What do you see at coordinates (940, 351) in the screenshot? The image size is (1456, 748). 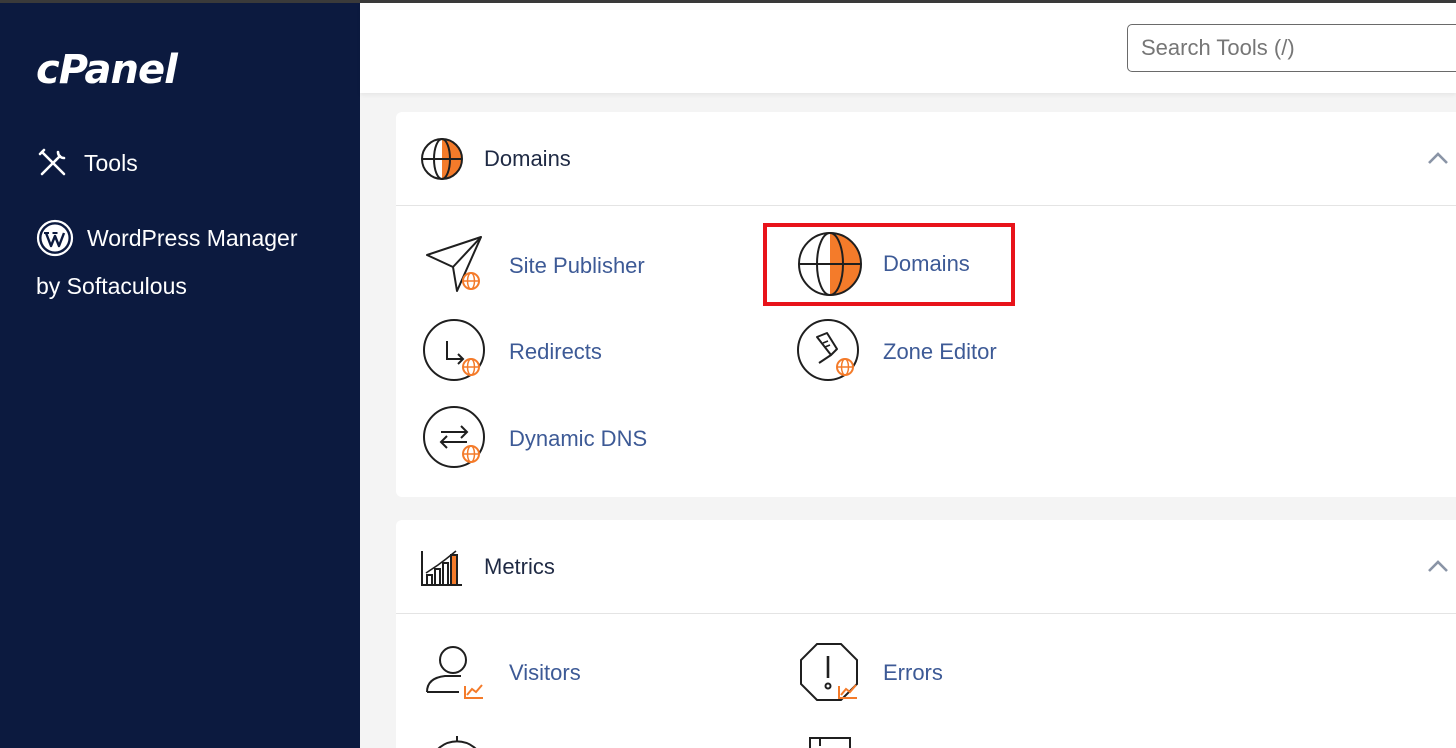 I see `tool-label: Zone Editor` at bounding box center [940, 351].